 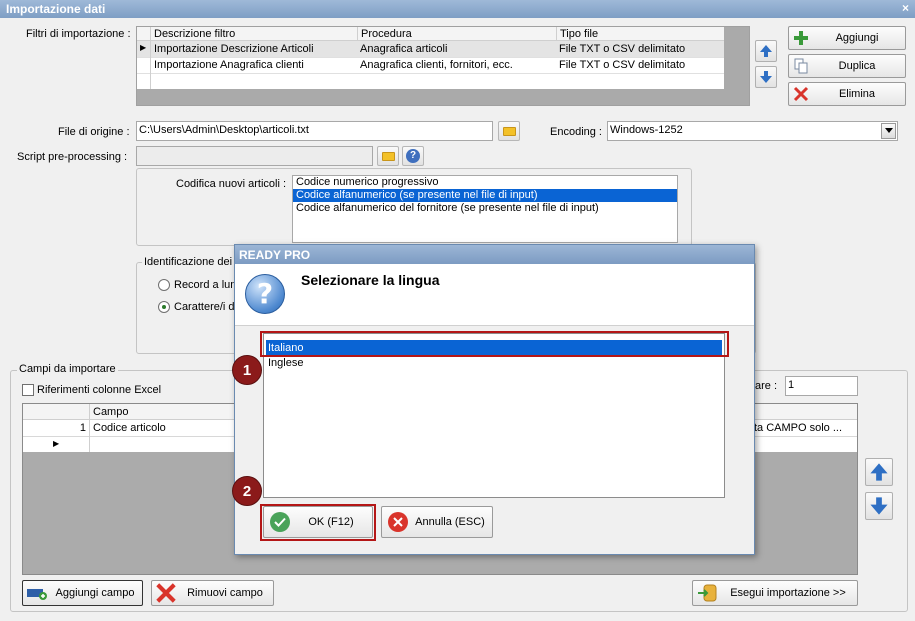 I want to click on checkbox-icon, so click(x=28, y=390).